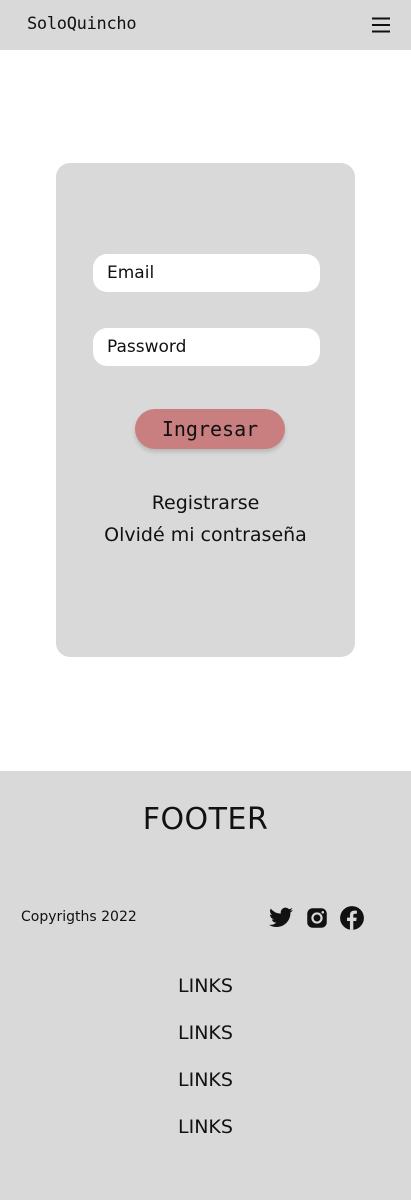  I want to click on forgot-password-link: Olvidé mi contraseña, so click(205, 535).